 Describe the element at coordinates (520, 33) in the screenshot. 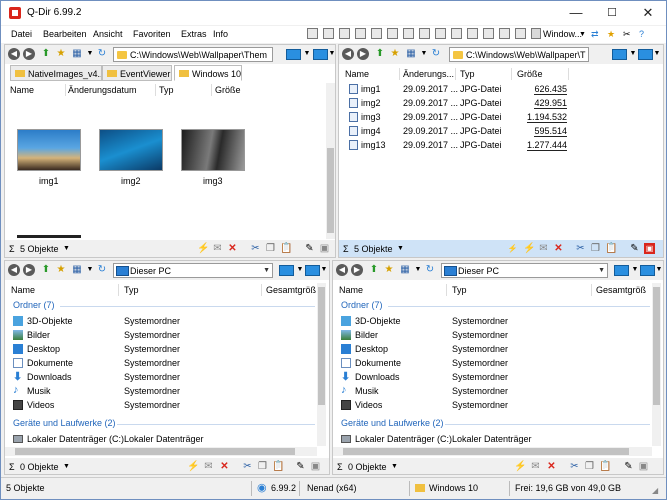

I see `layout-columns-icon` at that location.